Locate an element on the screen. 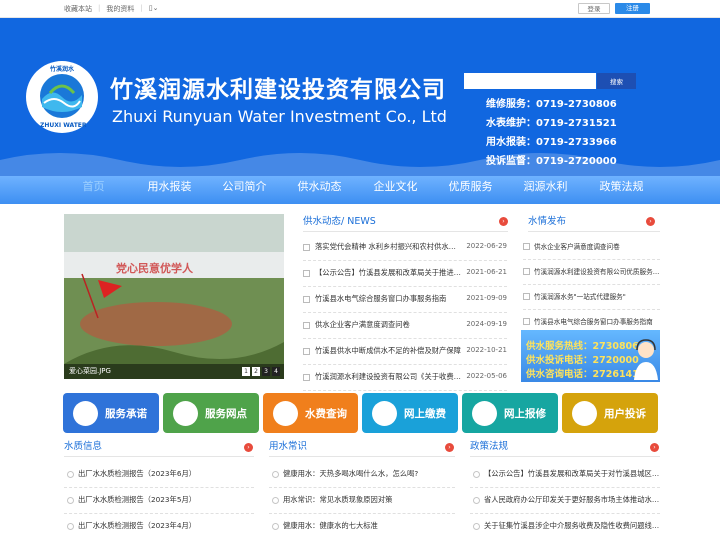 This screenshot has height=540, width=720. news-item: 【公示公告】竹溪县发展和改革局关于推进水价改革 2021-06-21 is located at coordinates (405, 274).